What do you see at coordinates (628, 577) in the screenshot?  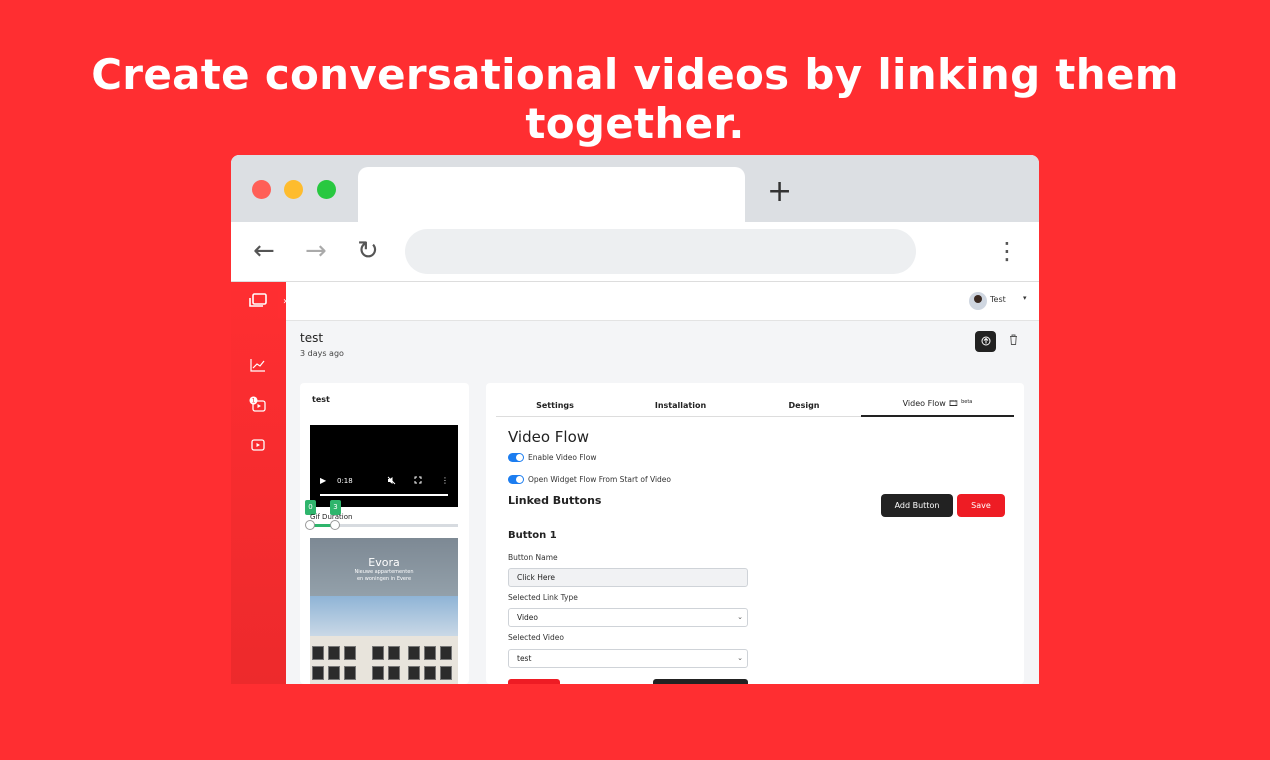 I see `button-name-input: Click Here` at bounding box center [628, 577].